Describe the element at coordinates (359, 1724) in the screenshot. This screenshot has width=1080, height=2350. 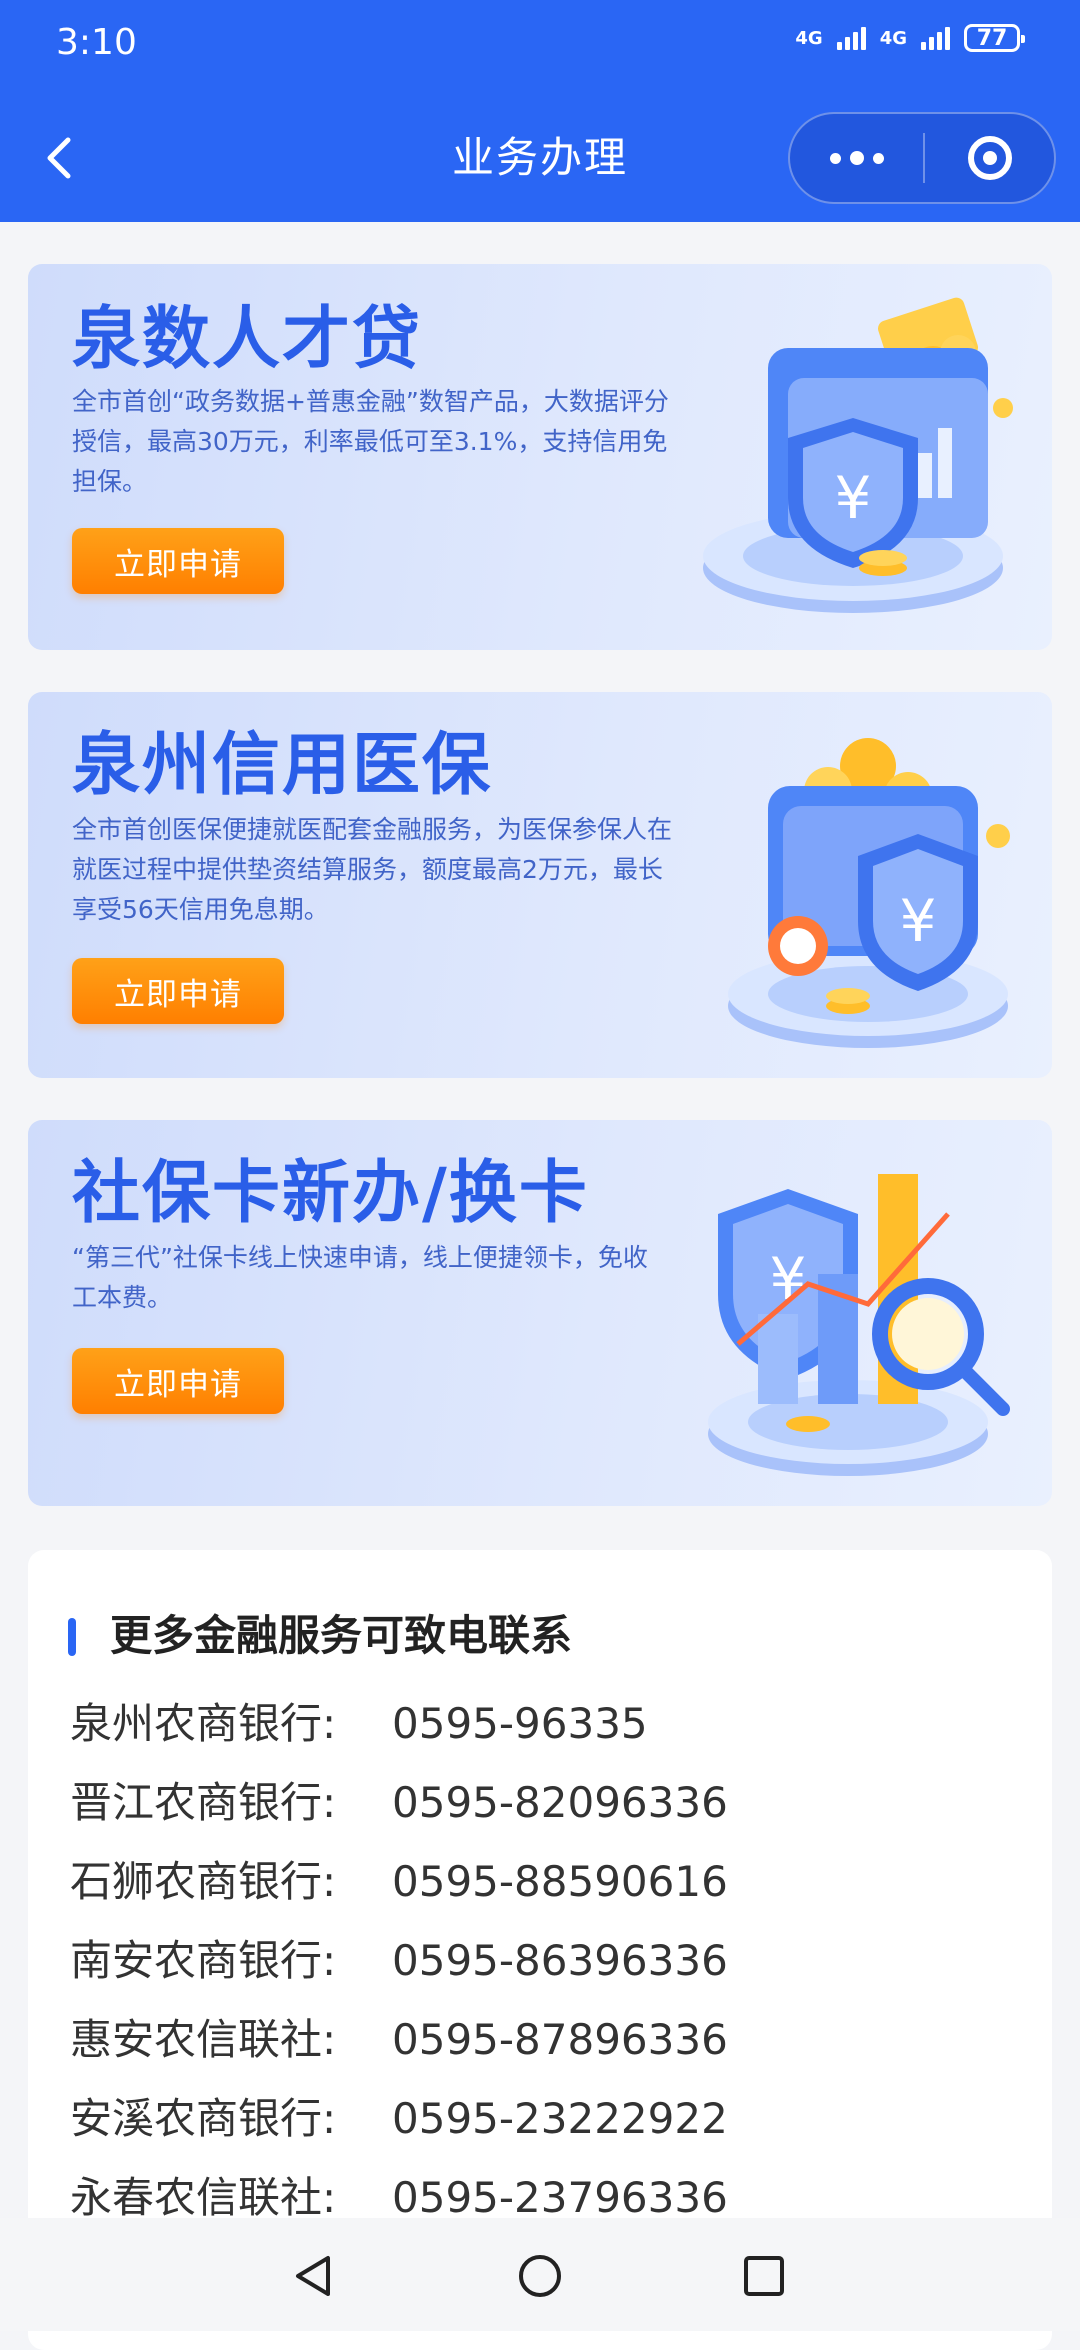
I see `contact-row: 泉州农商银行: 0595-96335` at that location.